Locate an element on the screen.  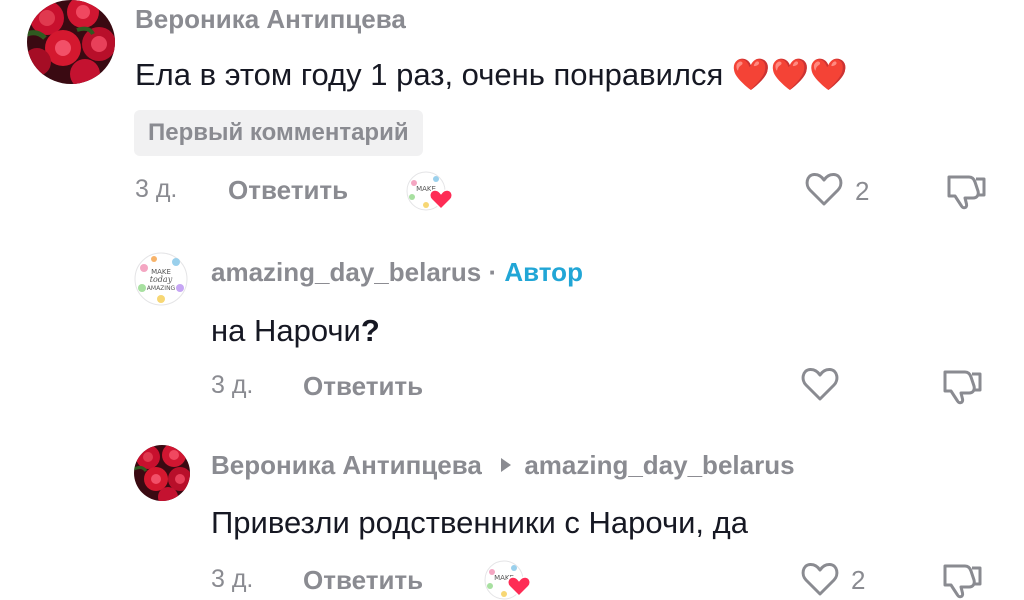
avatar: MAKE today AMAZING is located at coordinates (161, 279).